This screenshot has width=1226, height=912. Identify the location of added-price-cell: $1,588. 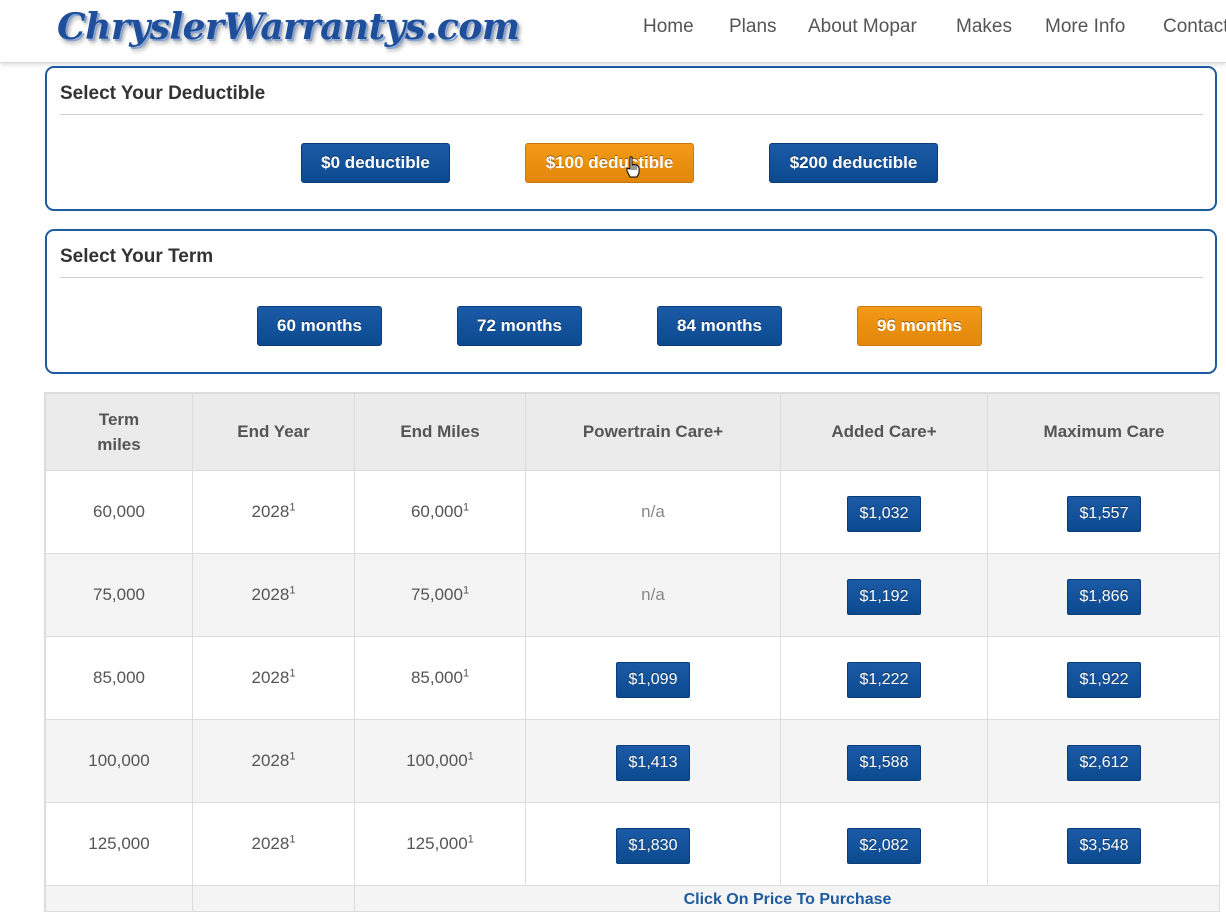
(884, 761).